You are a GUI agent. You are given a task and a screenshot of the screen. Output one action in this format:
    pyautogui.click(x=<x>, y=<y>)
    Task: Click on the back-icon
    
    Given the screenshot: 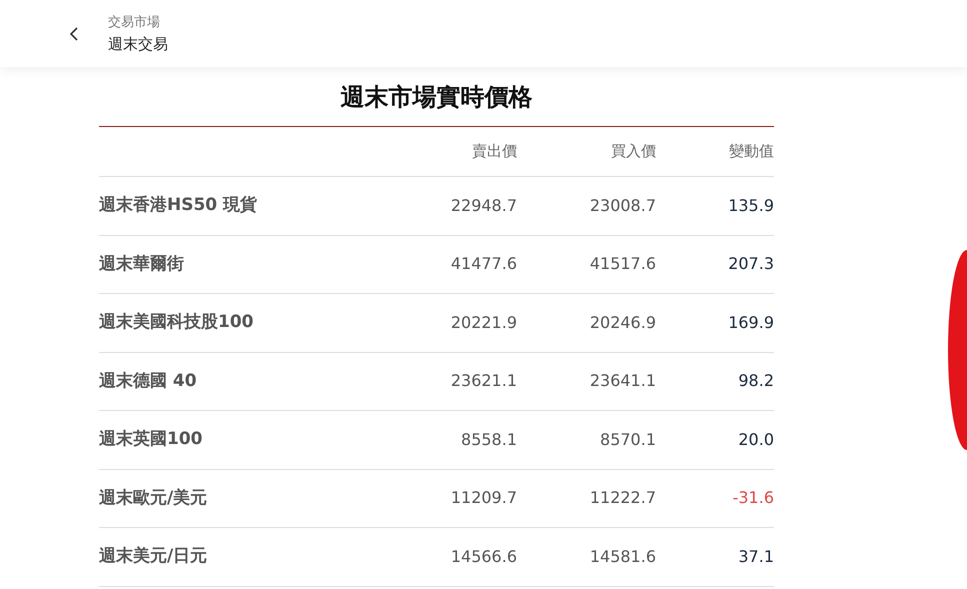 What is the action you would take?
    pyautogui.click(x=74, y=33)
    